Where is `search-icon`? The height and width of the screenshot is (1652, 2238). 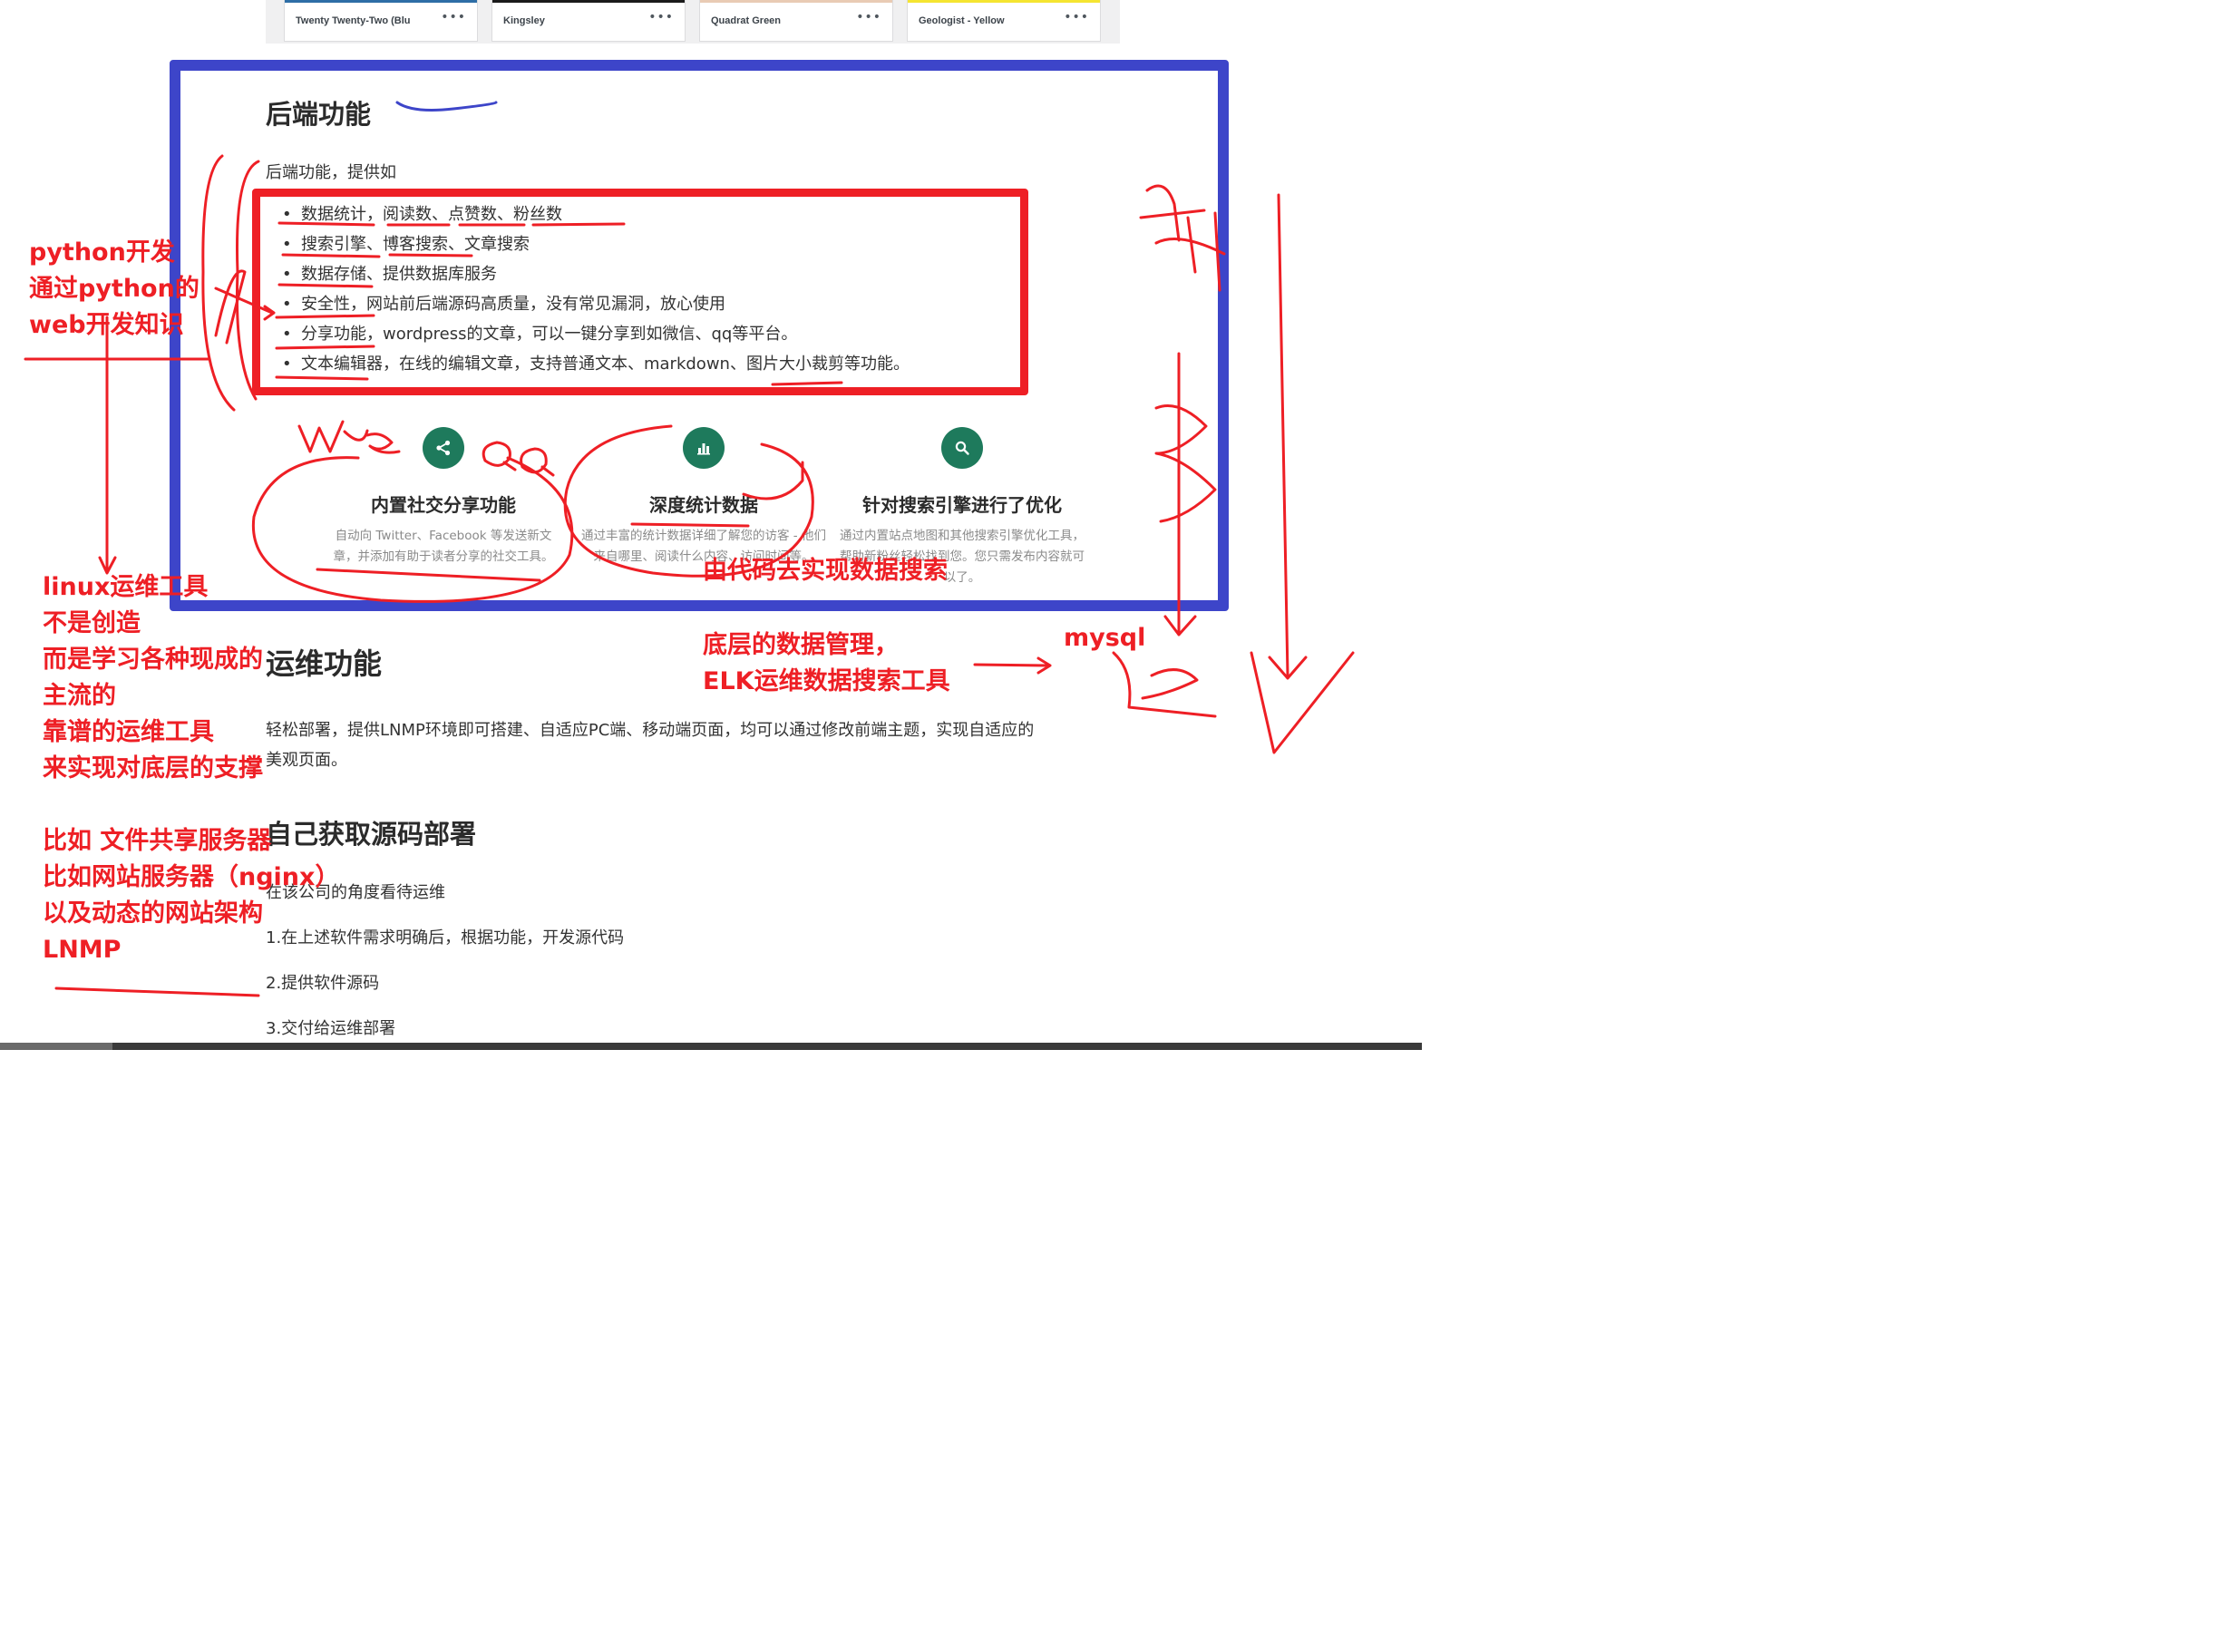
search-icon is located at coordinates (962, 448).